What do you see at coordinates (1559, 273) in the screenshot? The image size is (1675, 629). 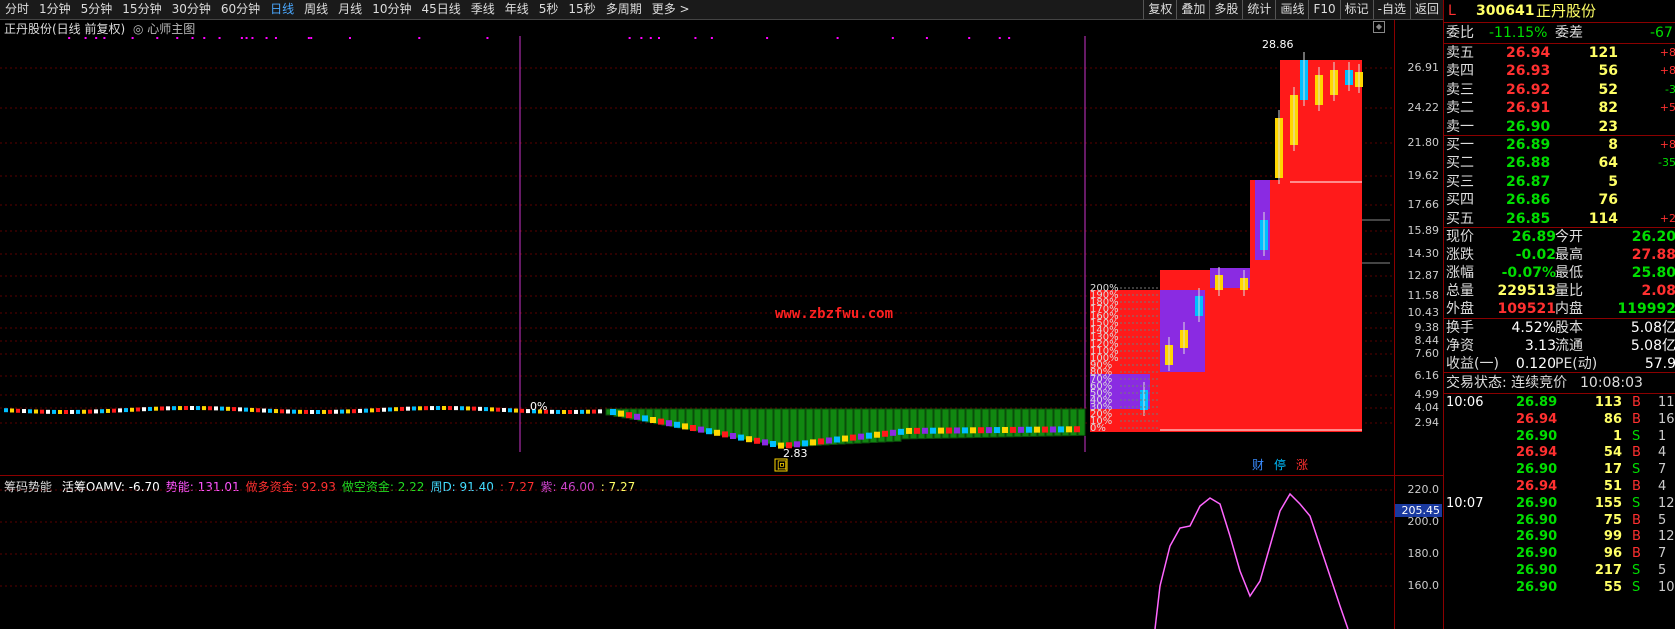 I see `stat-row: 涨幅 -0.07% 最低 25.80` at bounding box center [1559, 273].